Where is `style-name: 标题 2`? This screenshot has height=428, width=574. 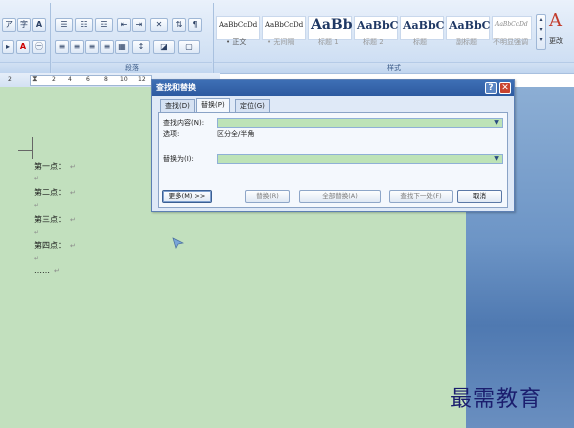
style-name: 标题 2 is located at coordinates (373, 42).